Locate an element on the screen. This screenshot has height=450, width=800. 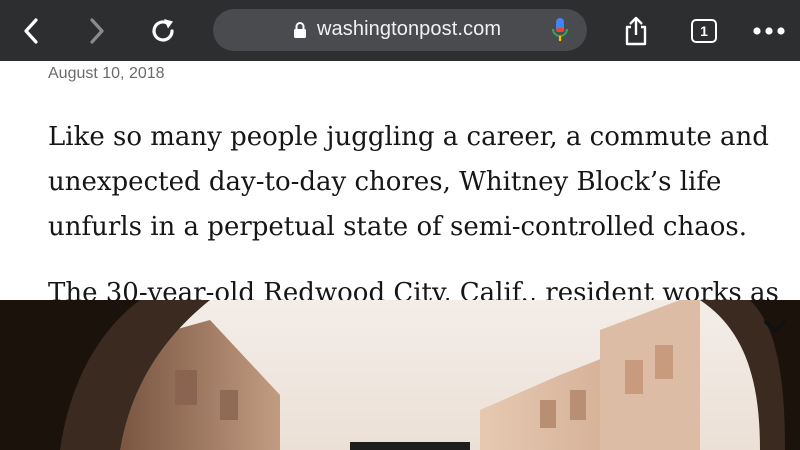
more-horizontal-icon is located at coordinates (769, 30).